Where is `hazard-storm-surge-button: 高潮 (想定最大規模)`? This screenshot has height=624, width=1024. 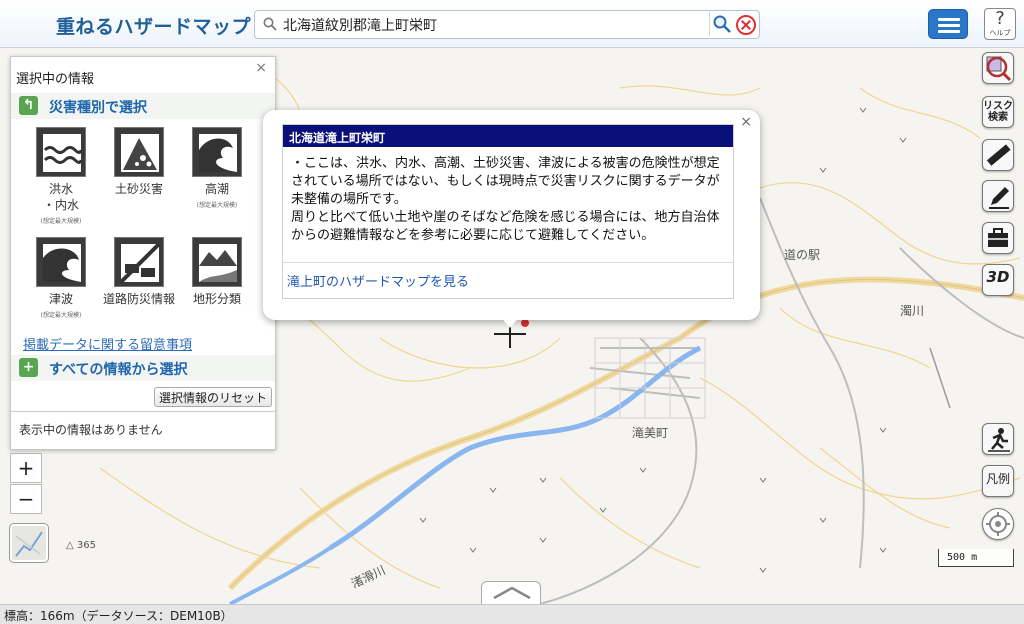 hazard-storm-surge-button: 高潮 (想定最大規模) is located at coordinates (217, 168).